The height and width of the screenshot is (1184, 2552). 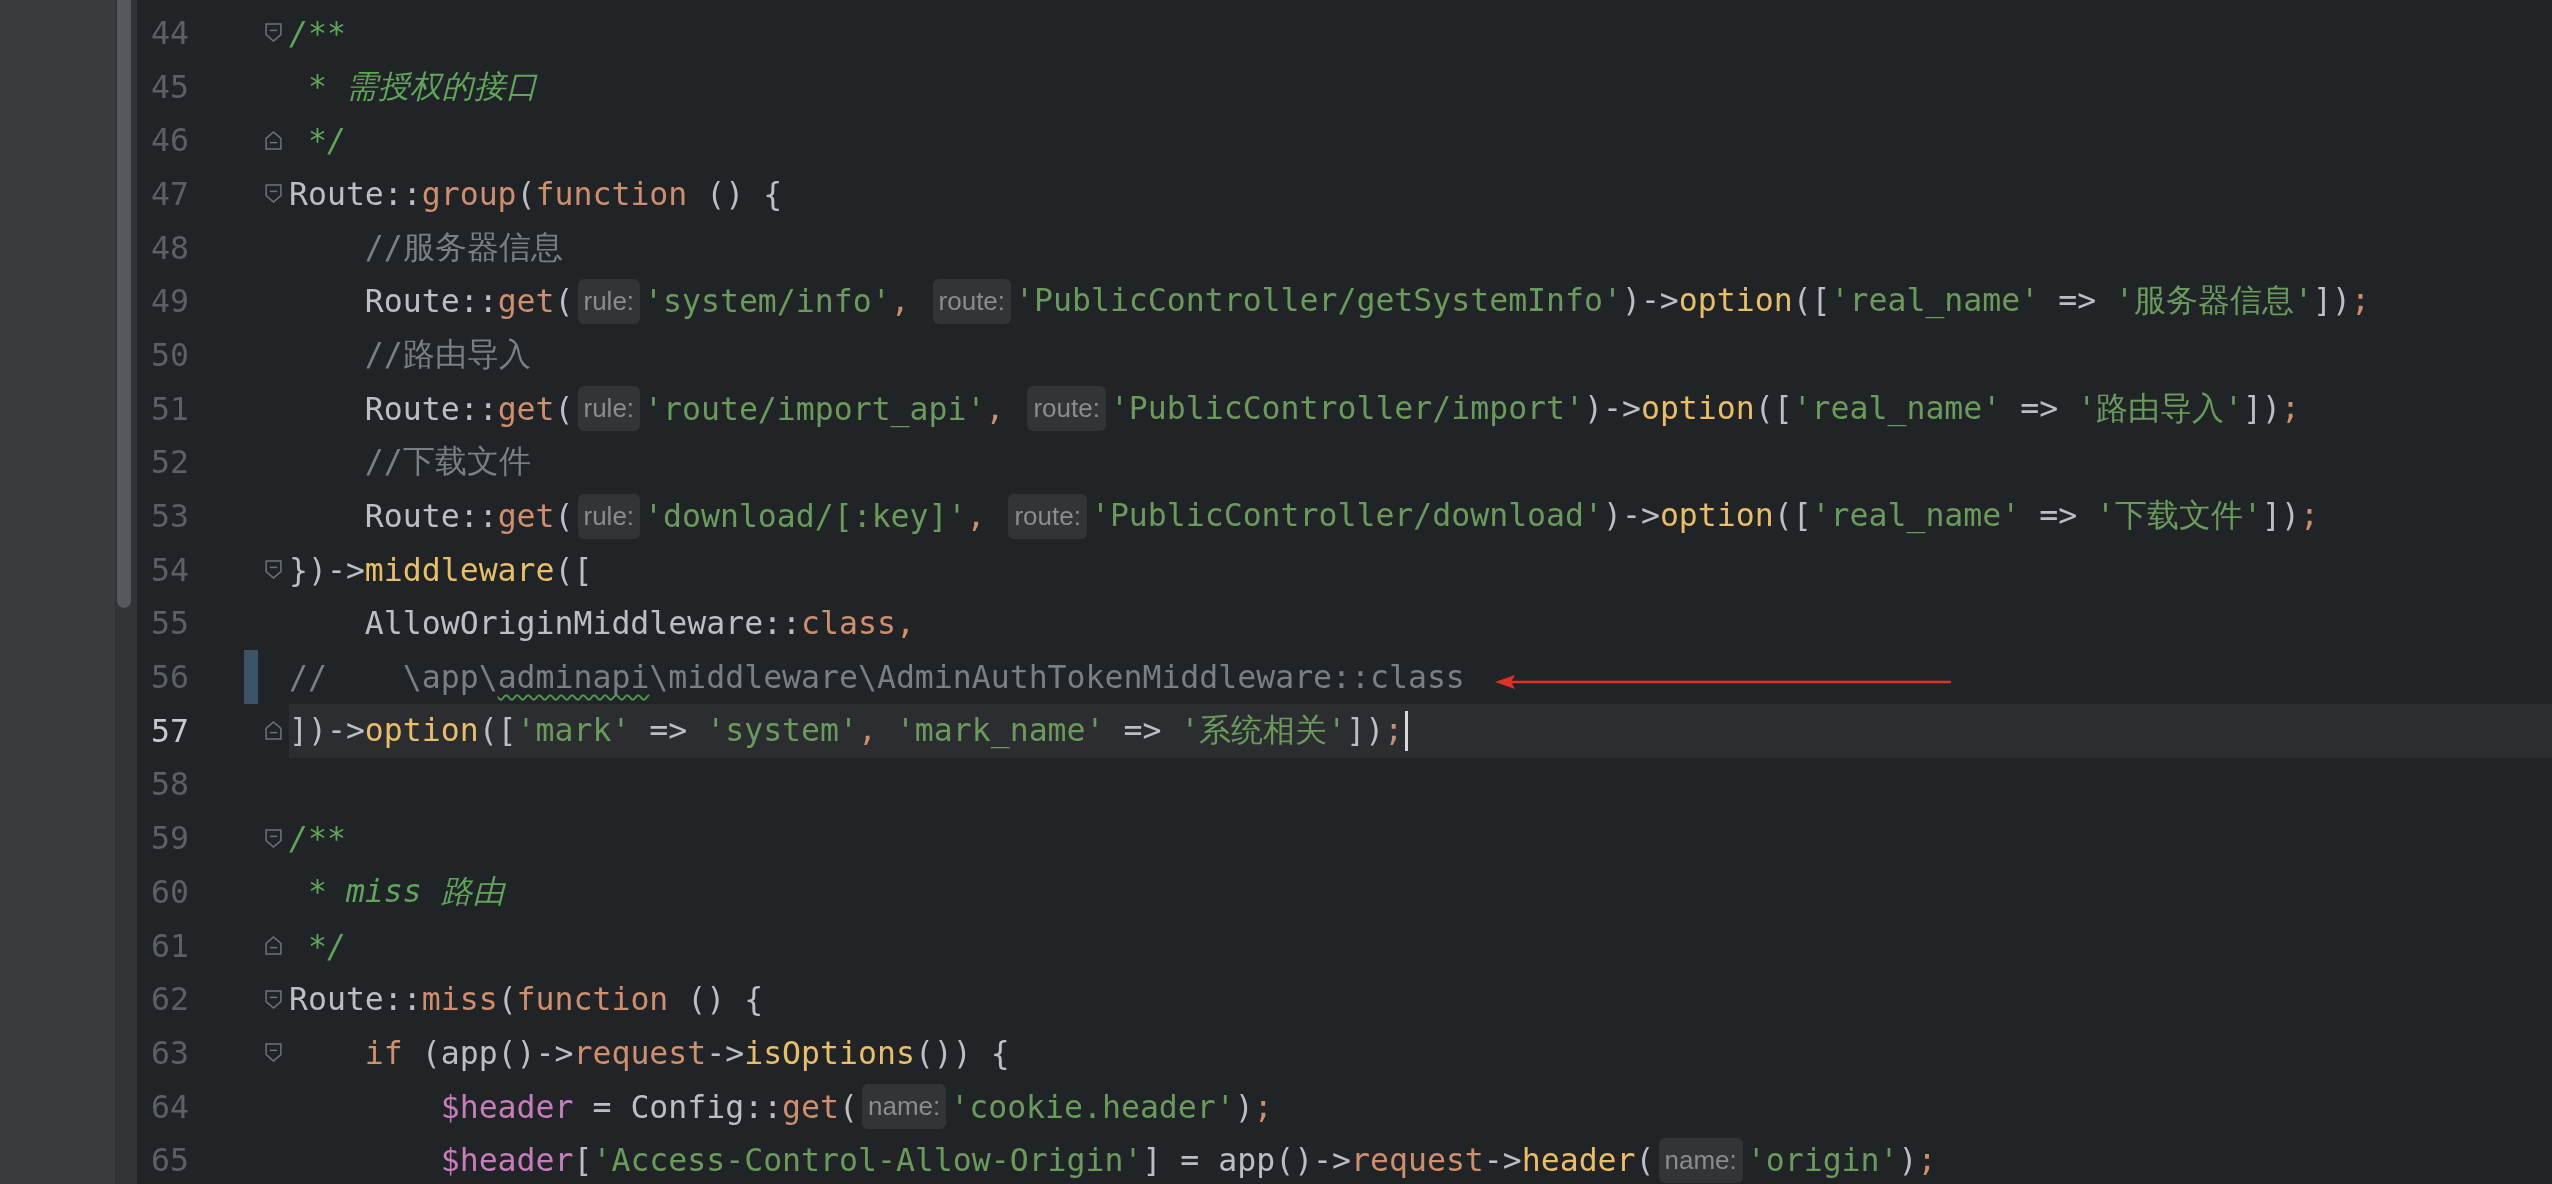 What do you see at coordinates (169, 999) in the screenshot?
I see `line-number: 62` at bounding box center [169, 999].